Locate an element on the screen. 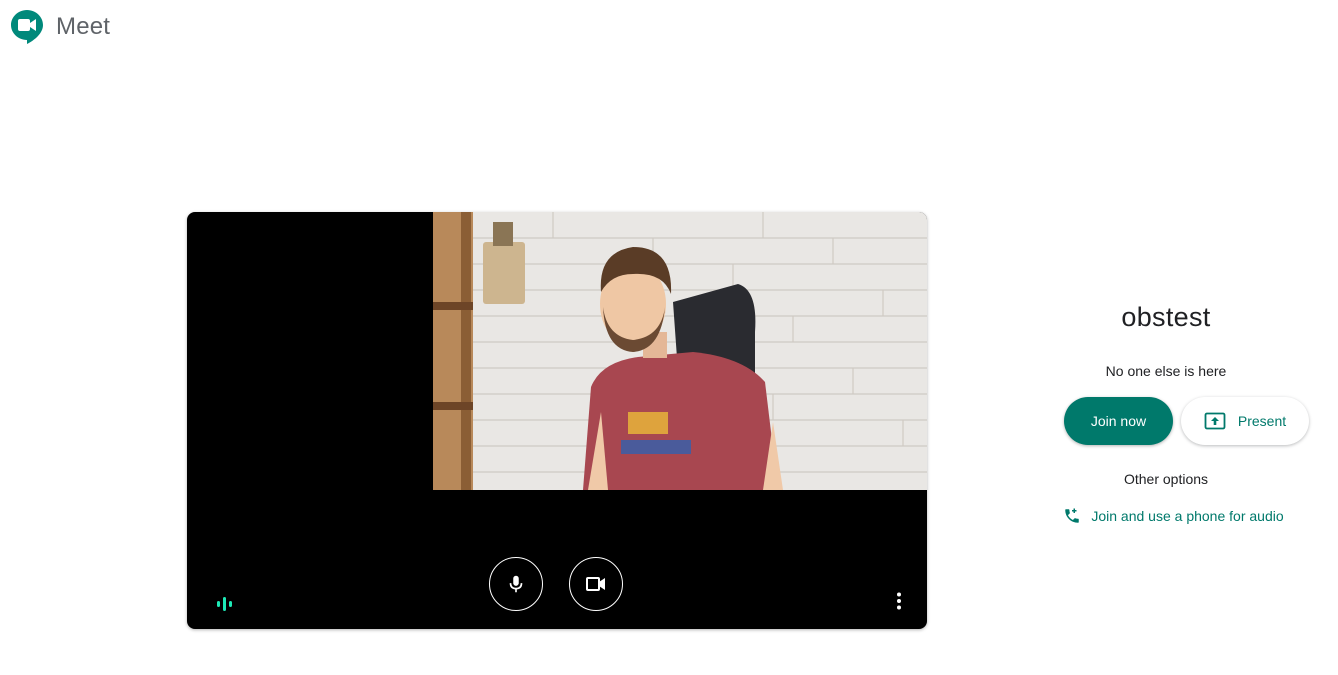 This screenshot has width=1338, height=675. microphone-toggle-button is located at coordinates (516, 584).